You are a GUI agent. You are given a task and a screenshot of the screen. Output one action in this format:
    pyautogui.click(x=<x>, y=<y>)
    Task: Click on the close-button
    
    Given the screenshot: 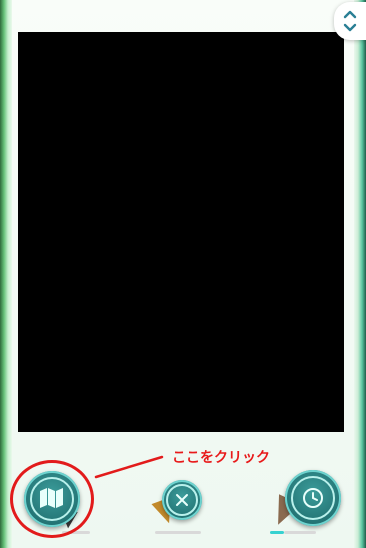 What is the action you would take?
    pyautogui.click(x=182, y=500)
    